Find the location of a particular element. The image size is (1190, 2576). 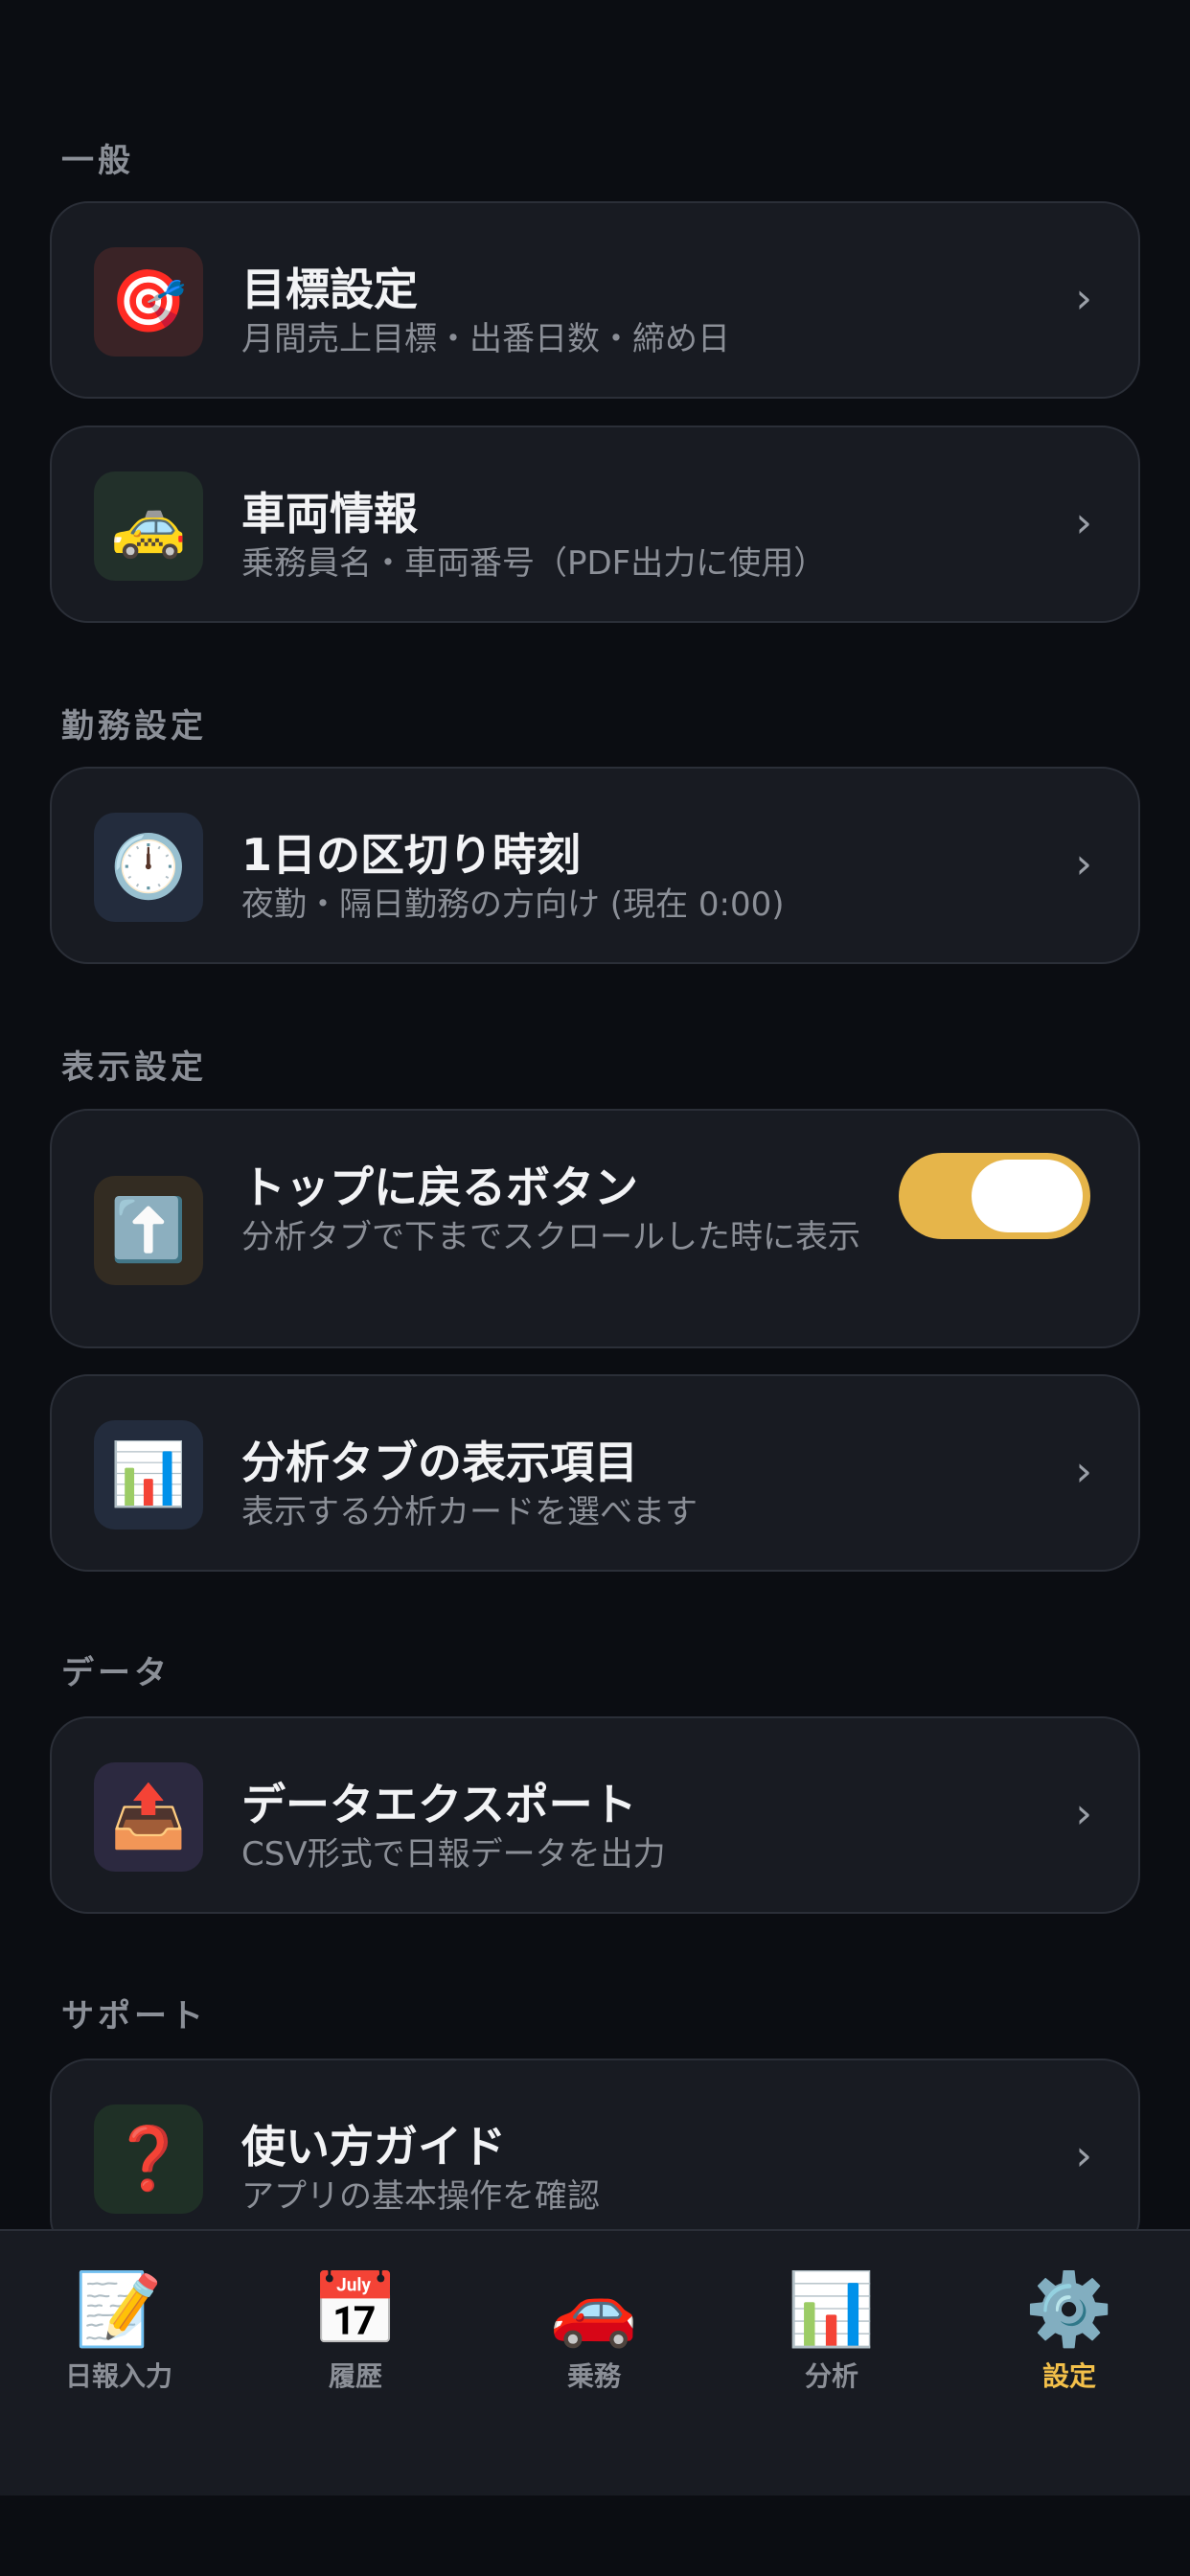

settings-item-subtitle: 表示する分析カードを選べます is located at coordinates (470, 1512).